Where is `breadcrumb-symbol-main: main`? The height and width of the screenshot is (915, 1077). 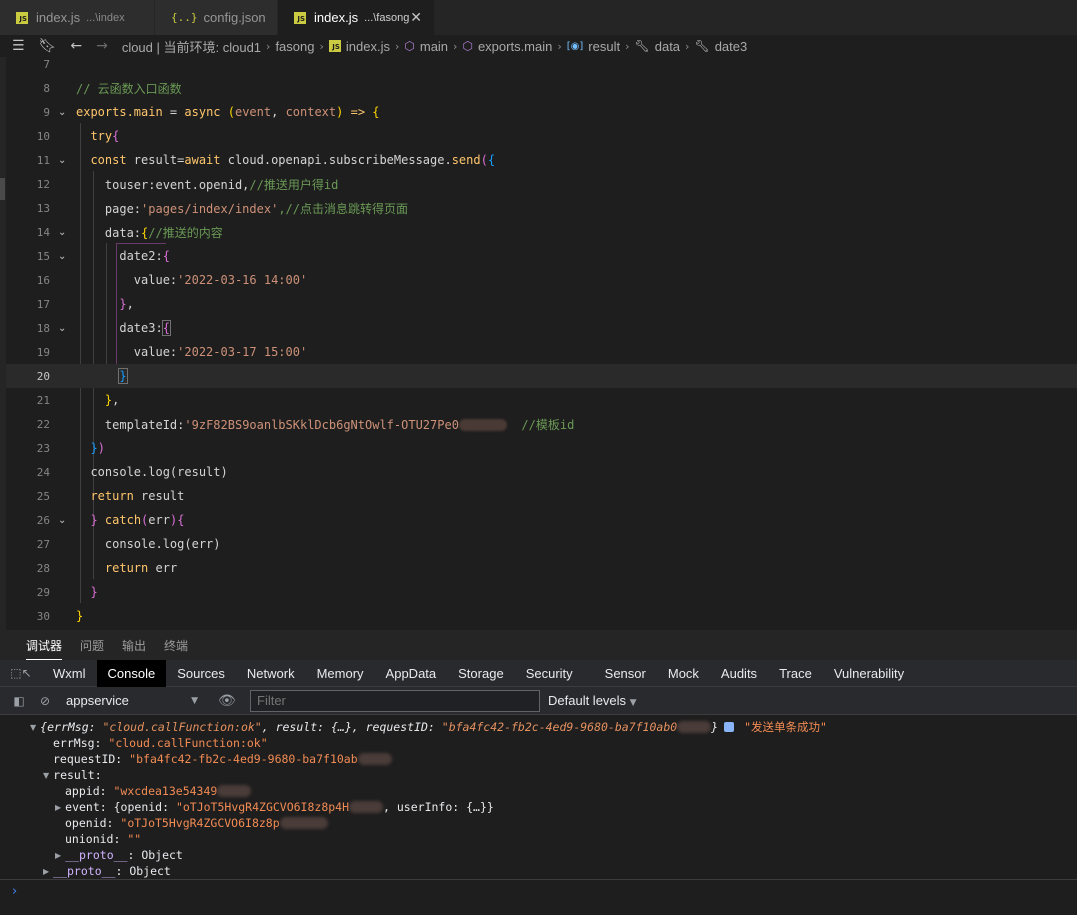
breadcrumb-symbol-main: main is located at coordinates (434, 46).